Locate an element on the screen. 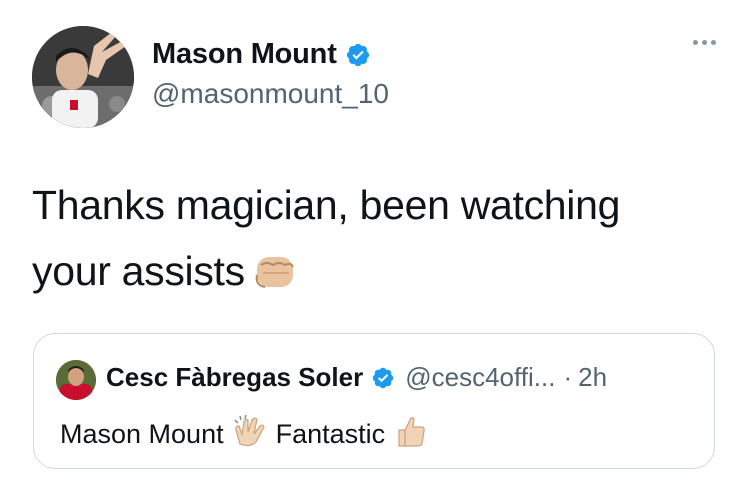  author-name-row: Mason Mount is located at coordinates (261, 54).